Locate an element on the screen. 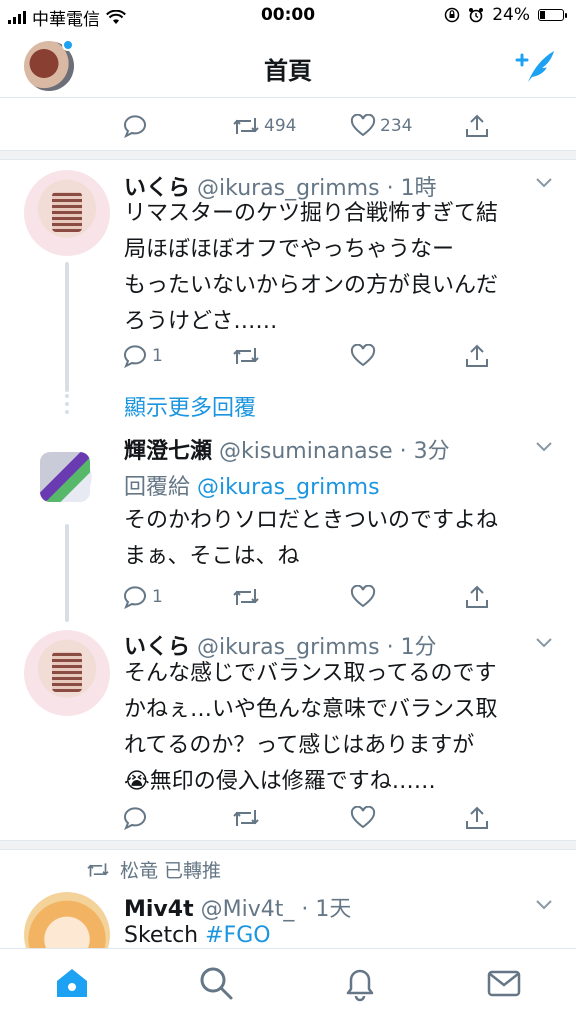 The width and height of the screenshot is (576, 1024). like-button: 234 is located at coordinates (381, 126).